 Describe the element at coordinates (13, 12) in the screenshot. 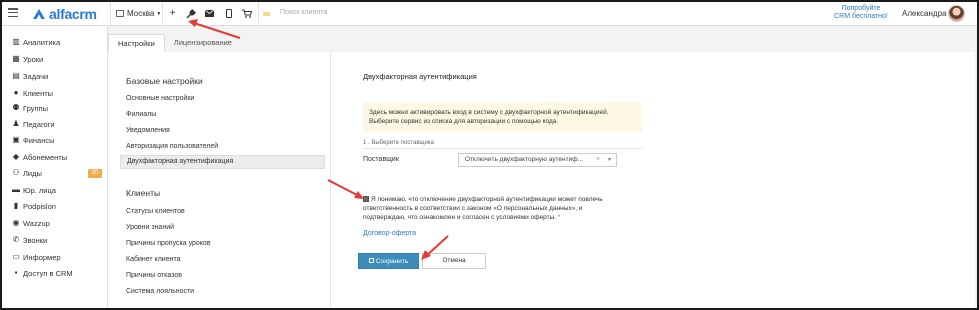

I see `menu-icon` at that location.